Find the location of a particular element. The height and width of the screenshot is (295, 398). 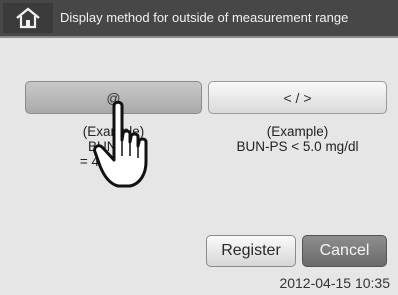

register-button: Register is located at coordinates (251, 251).